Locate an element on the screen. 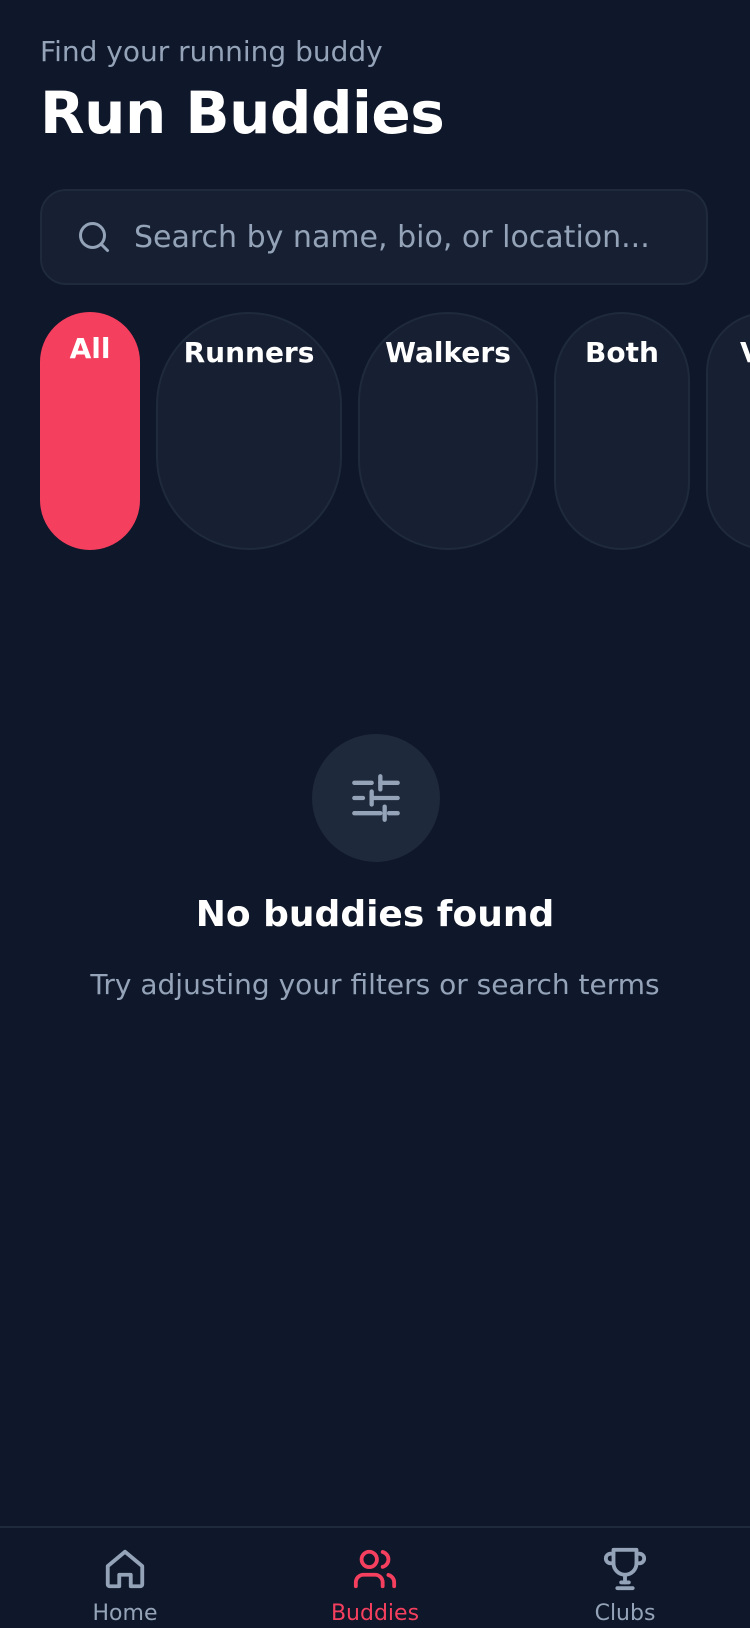 The image size is (750, 1628). filter-chip-runners: Runners is located at coordinates (249, 431).